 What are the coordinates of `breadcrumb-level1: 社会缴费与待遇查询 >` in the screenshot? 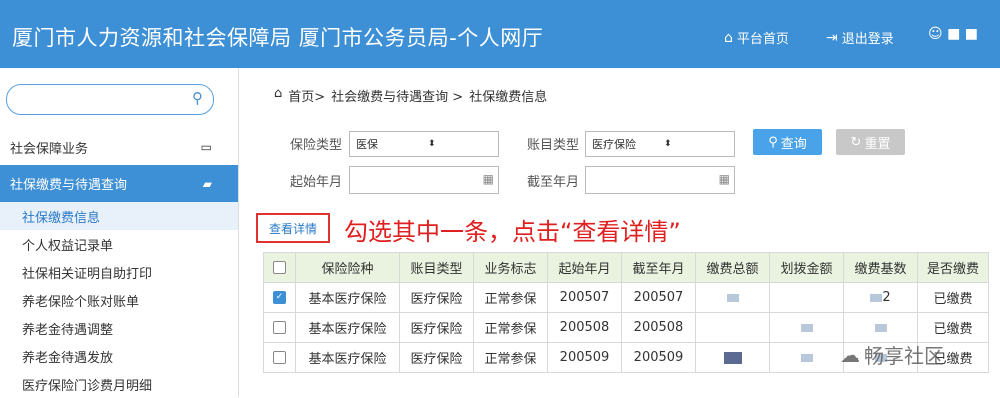 It's located at (397, 95).